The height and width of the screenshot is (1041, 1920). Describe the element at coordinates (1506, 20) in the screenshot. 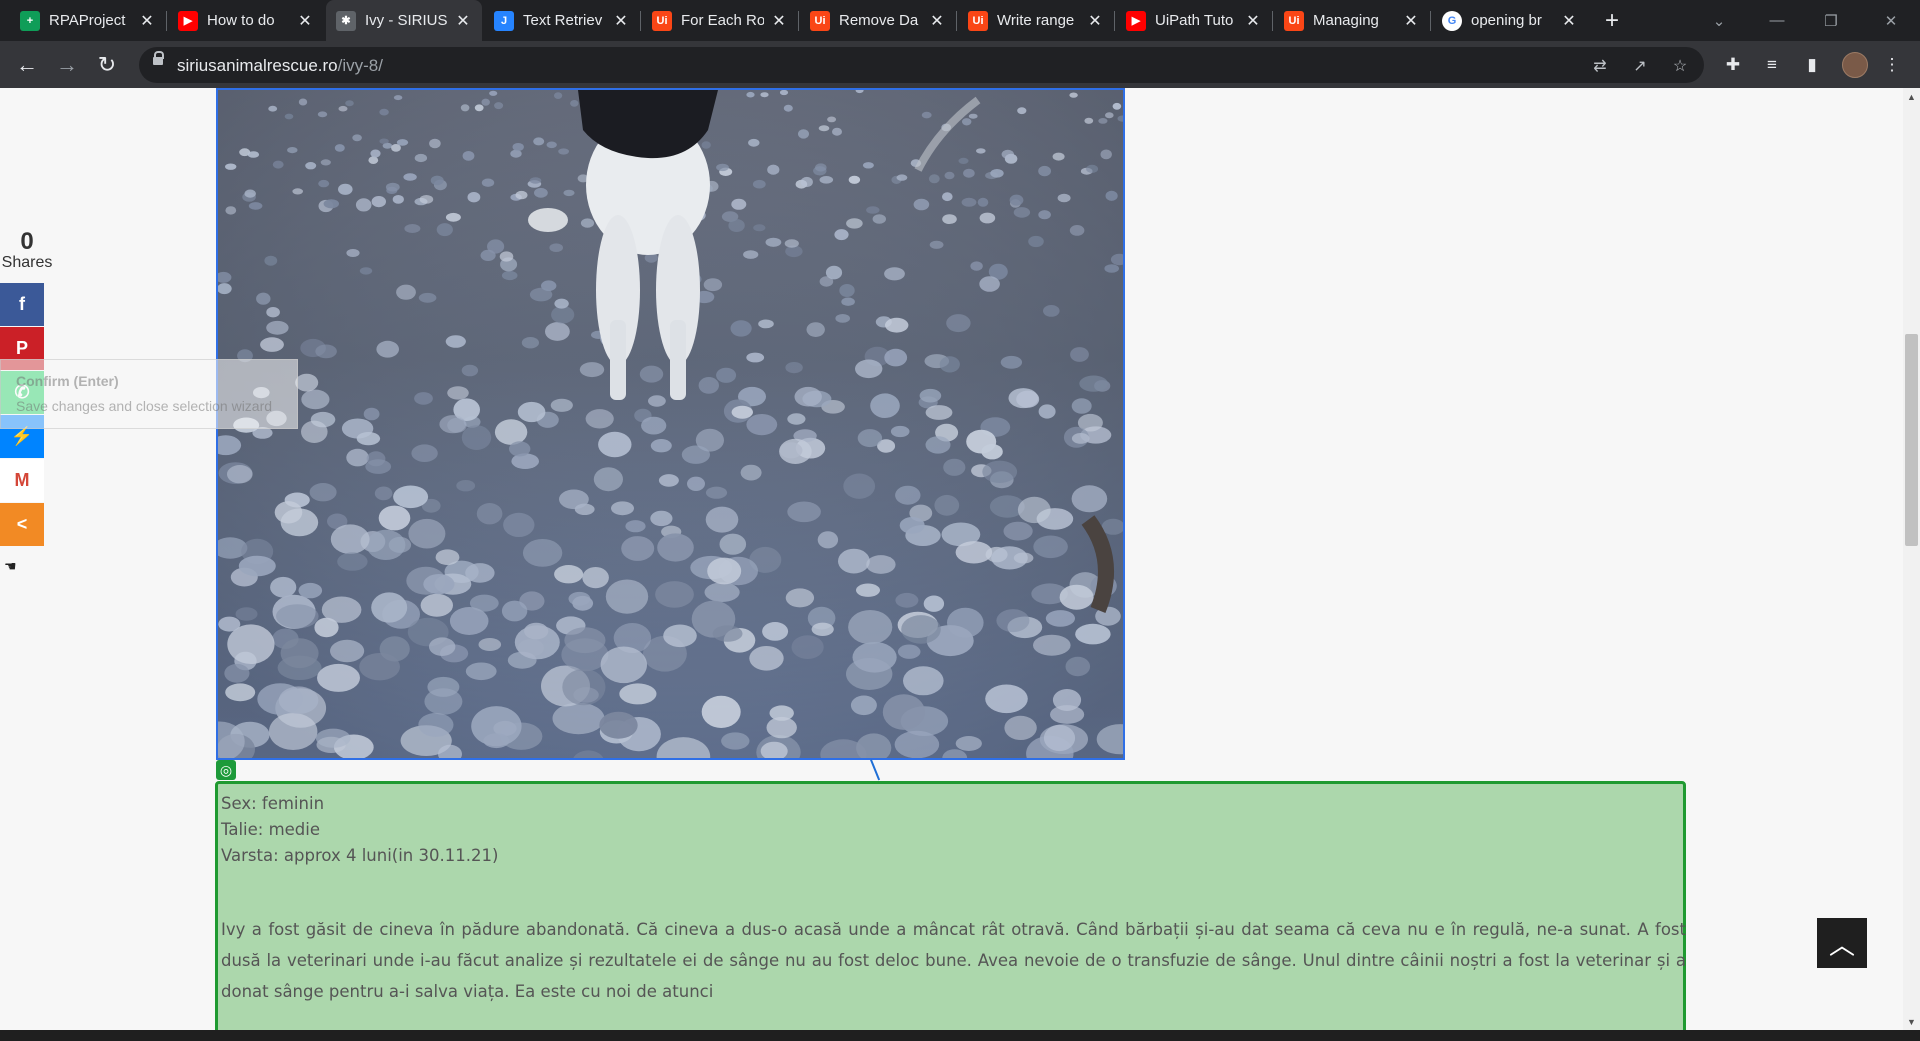

I see `tab-title: opening br` at that location.